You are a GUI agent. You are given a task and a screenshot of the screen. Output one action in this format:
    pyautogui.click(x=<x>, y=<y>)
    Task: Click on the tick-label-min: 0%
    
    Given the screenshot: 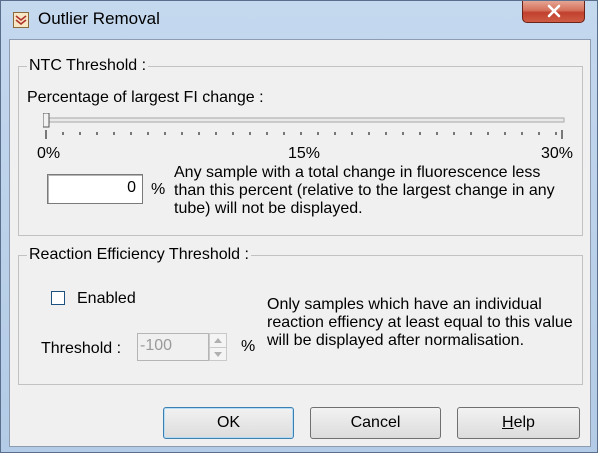 What is the action you would take?
    pyautogui.click(x=49, y=153)
    